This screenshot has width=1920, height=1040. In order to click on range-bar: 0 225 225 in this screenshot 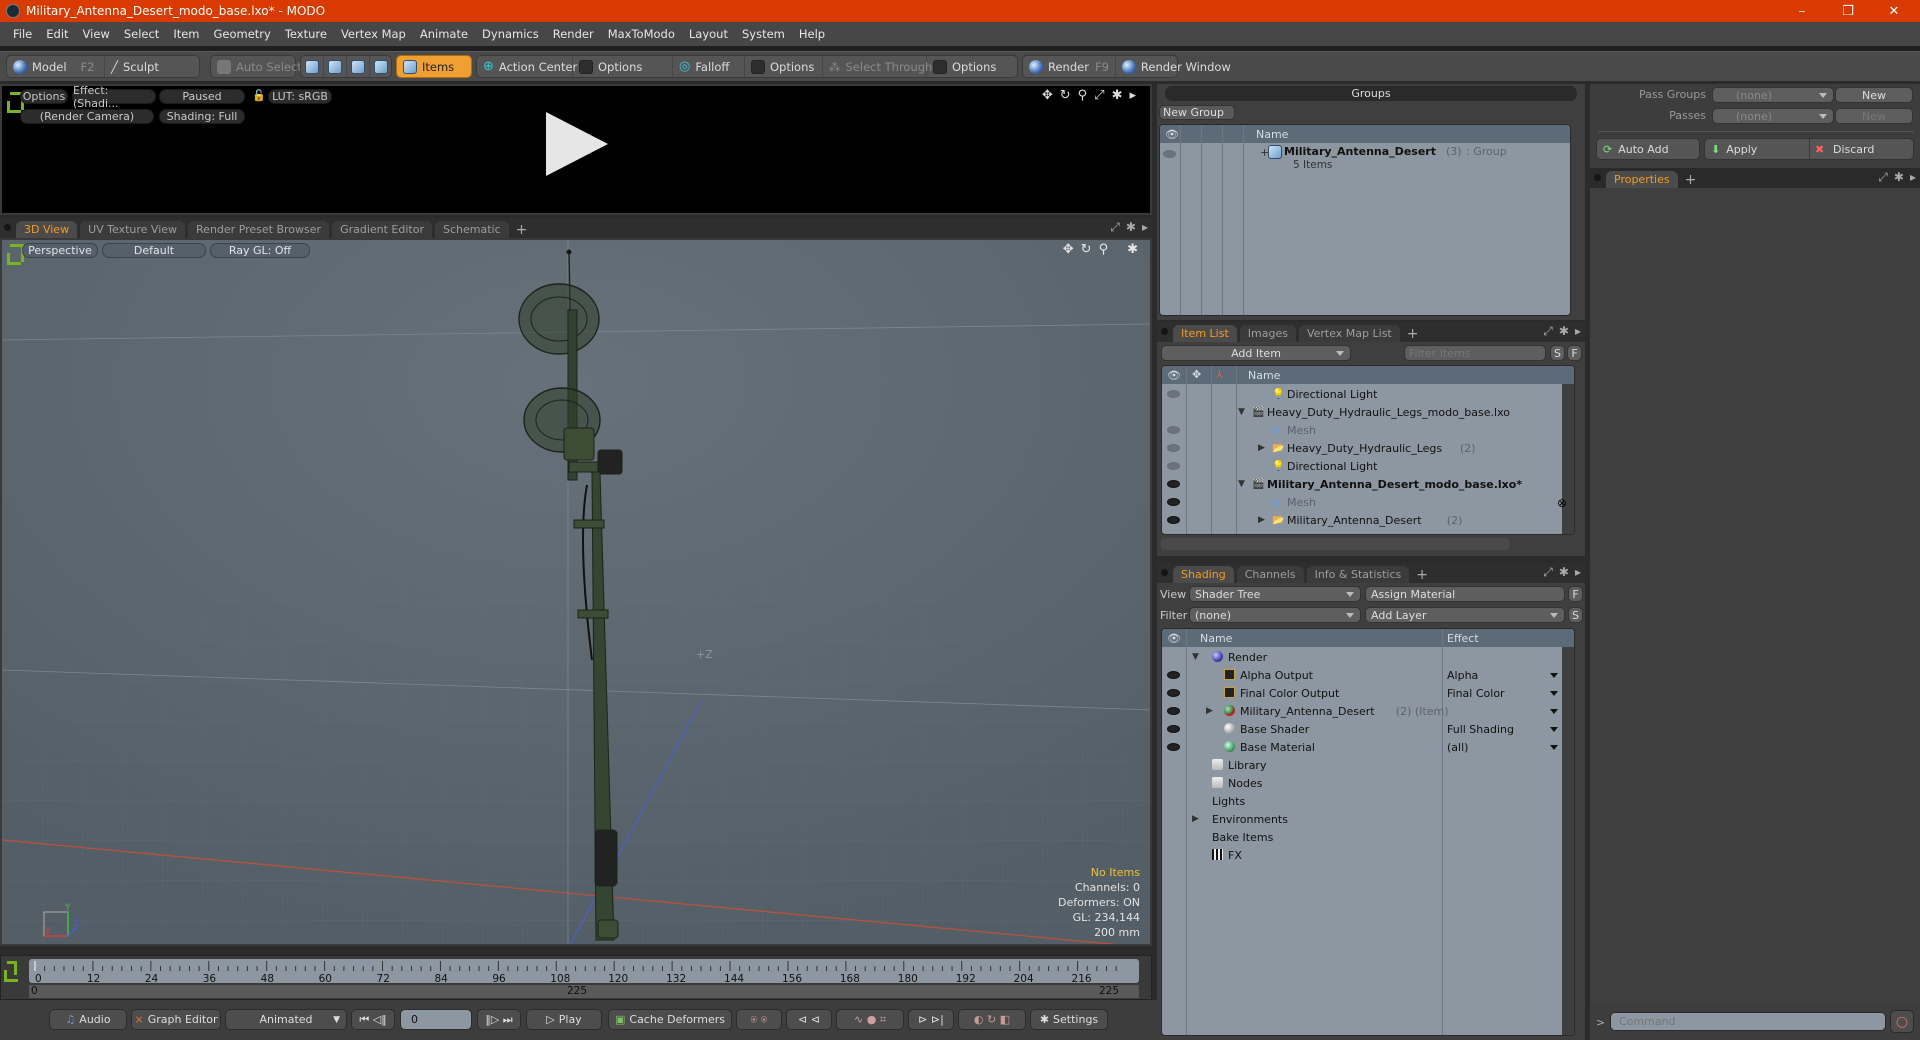, I will do `click(584, 991)`.